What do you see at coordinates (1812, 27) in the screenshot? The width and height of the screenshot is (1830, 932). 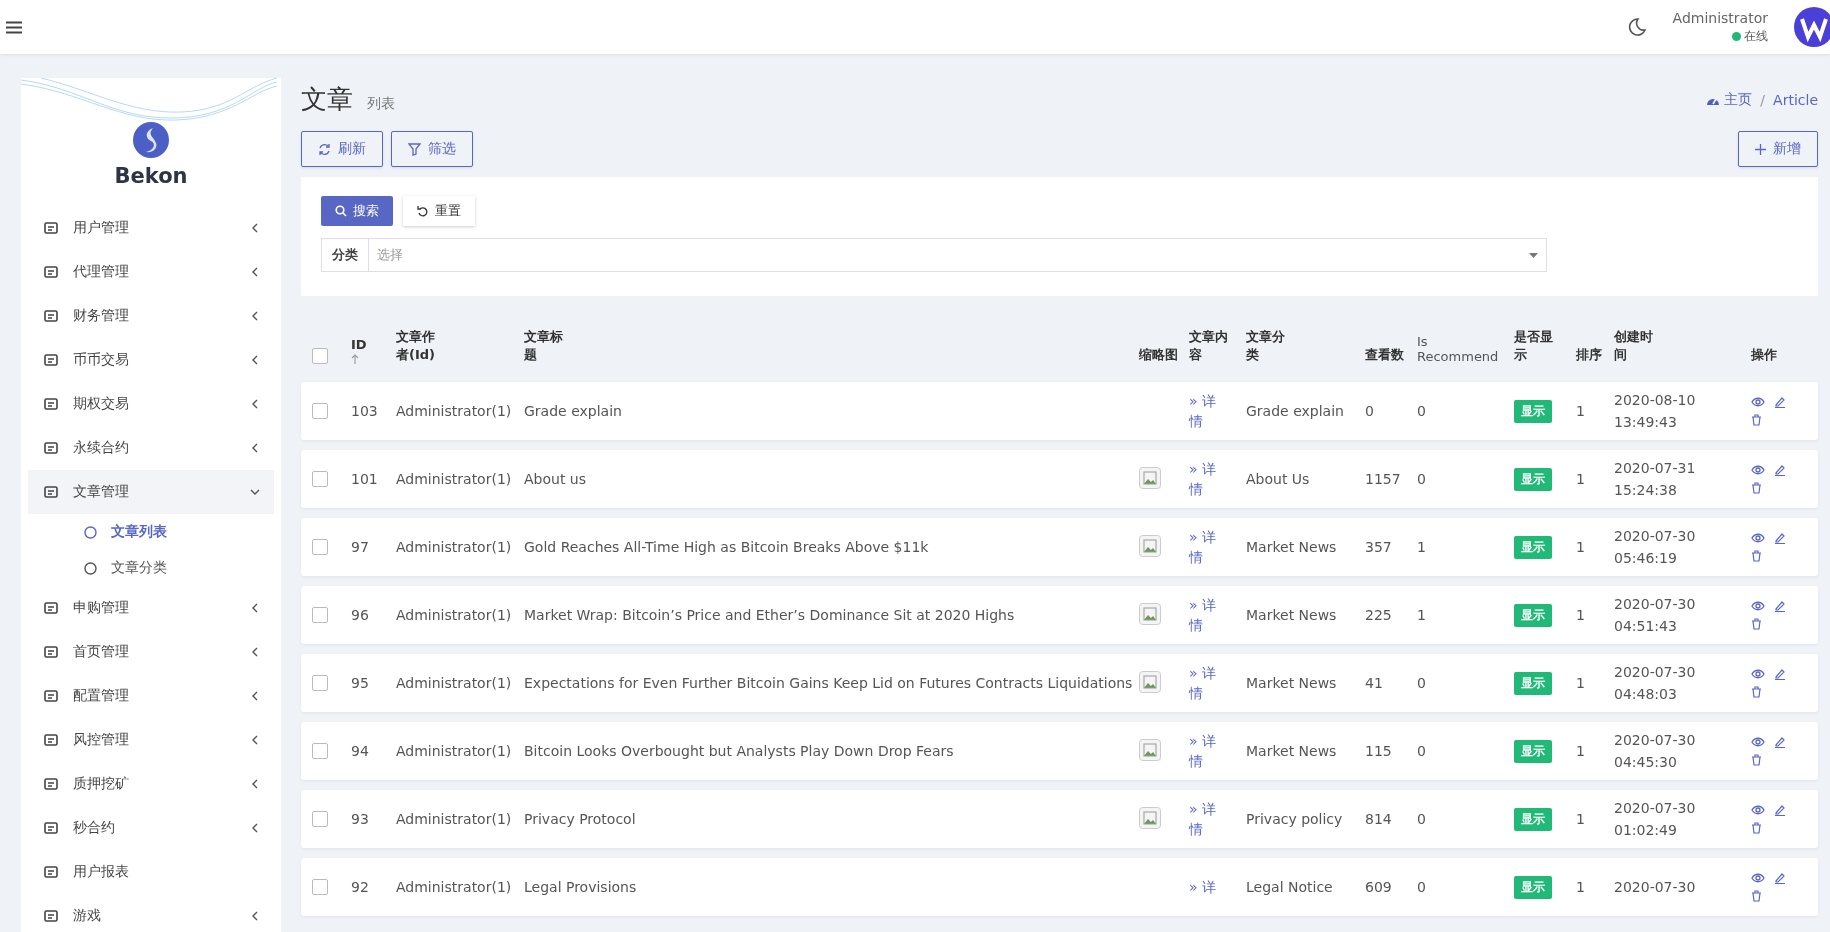 I see `avatar-icon` at bounding box center [1812, 27].